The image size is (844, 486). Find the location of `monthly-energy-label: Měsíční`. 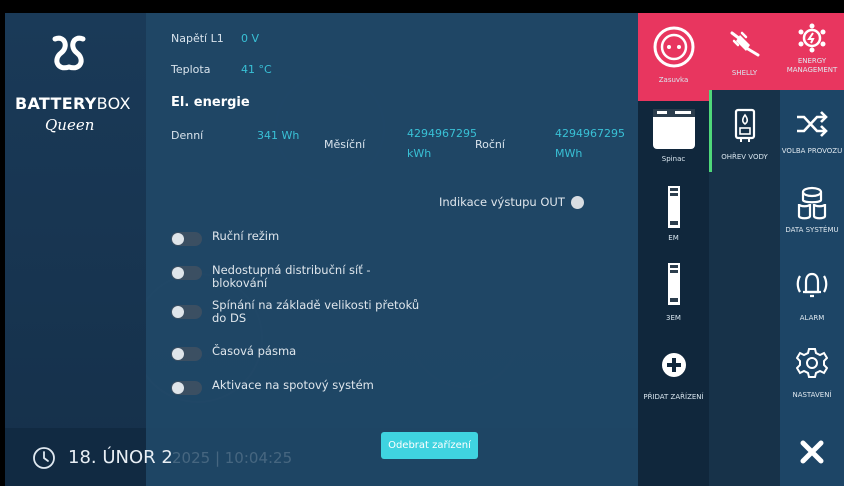

monthly-energy-label: Měsíční is located at coordinates (345, 144).